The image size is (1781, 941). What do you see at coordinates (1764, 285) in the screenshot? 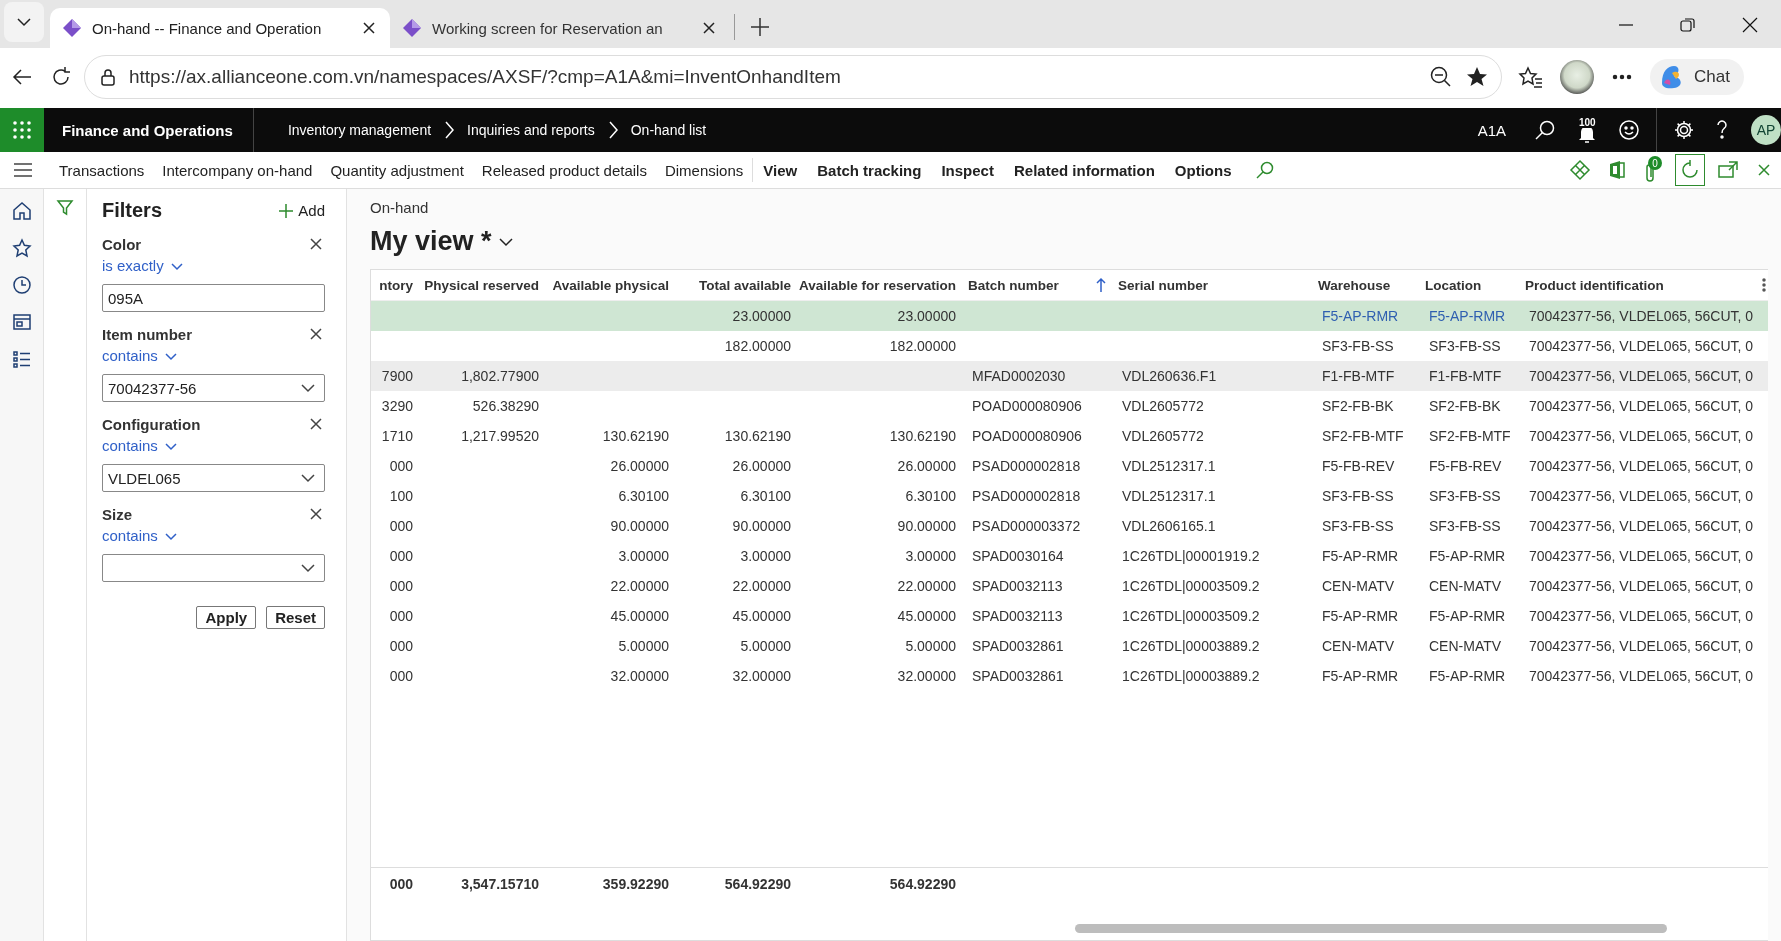
I see `more-icon` at bounding box center [1764, 285].